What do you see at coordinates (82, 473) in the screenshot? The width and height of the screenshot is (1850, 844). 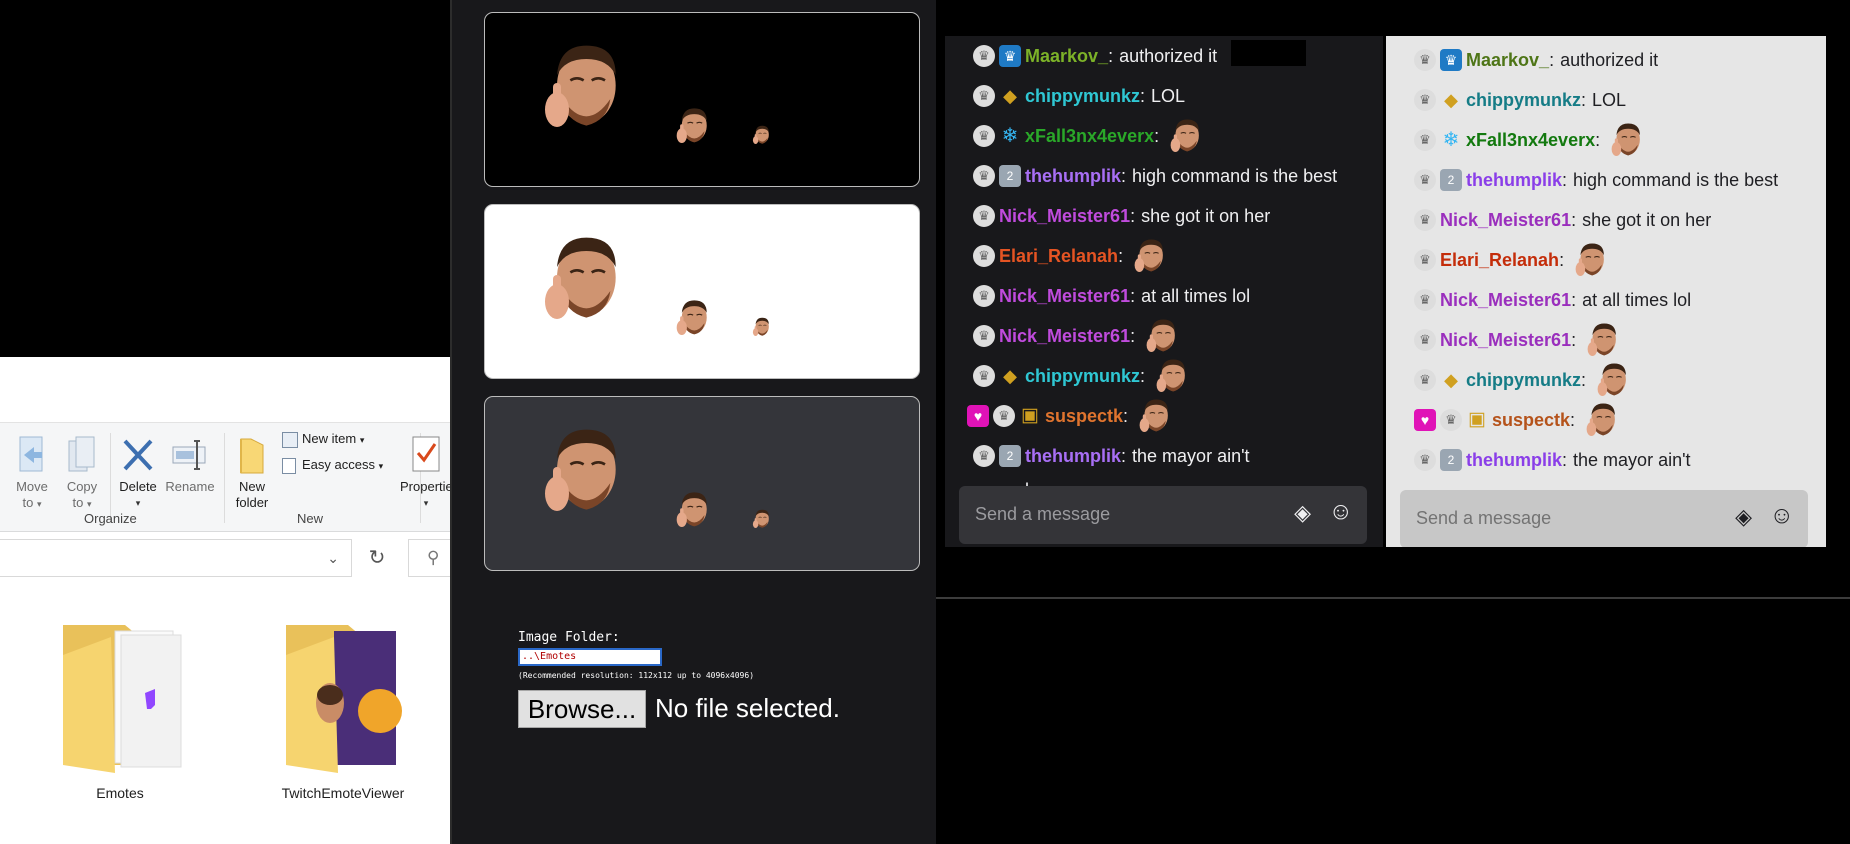 I see `copy-to-button: Copy to ▾` at bounding box center [82, 473].